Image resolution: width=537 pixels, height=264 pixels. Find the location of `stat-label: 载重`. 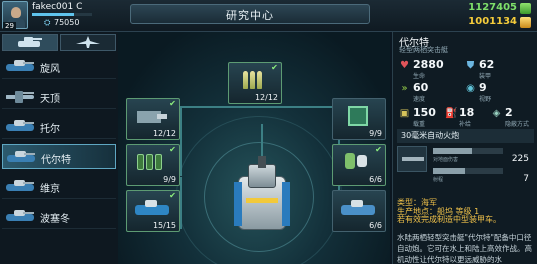

stat-label: 载重 is located at coordinates (419, 124).